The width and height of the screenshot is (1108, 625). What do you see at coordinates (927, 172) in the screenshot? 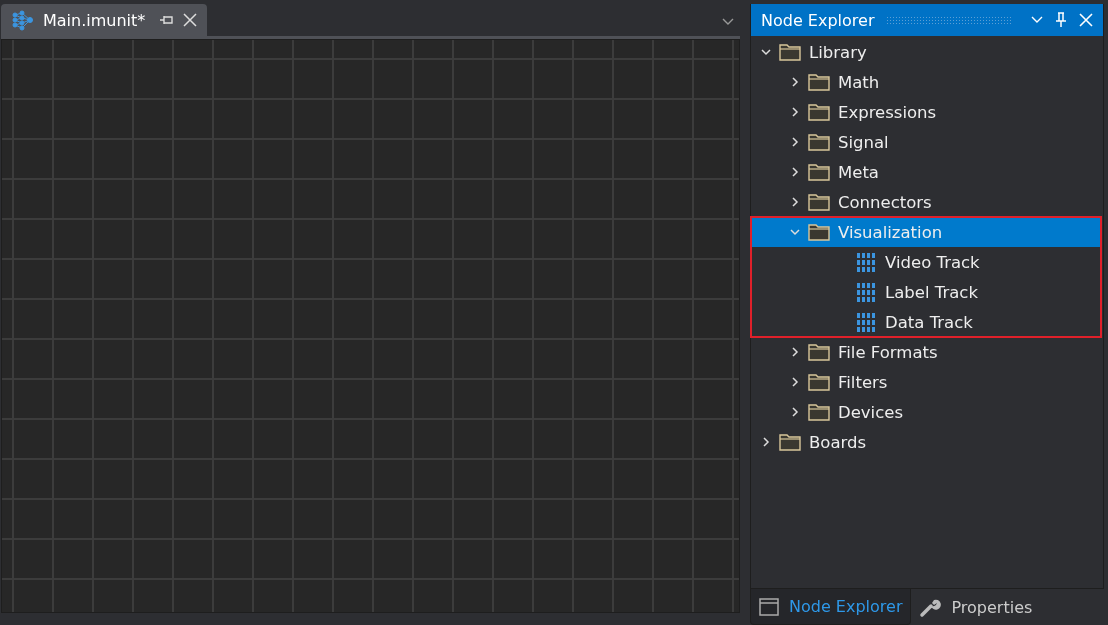
I see `tree-item: Meta` at bounding box center [927, 172].